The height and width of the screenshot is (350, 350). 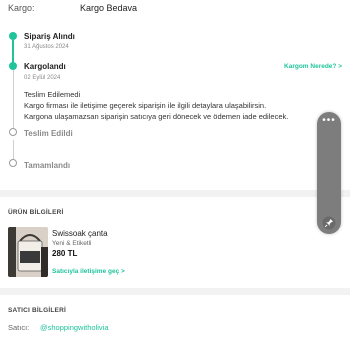 I want to click on floating-toolbar: •••, so click(x=329, y=173).